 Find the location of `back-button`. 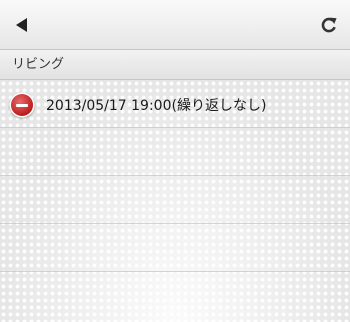

back-button is located at coordinates (21, 25).